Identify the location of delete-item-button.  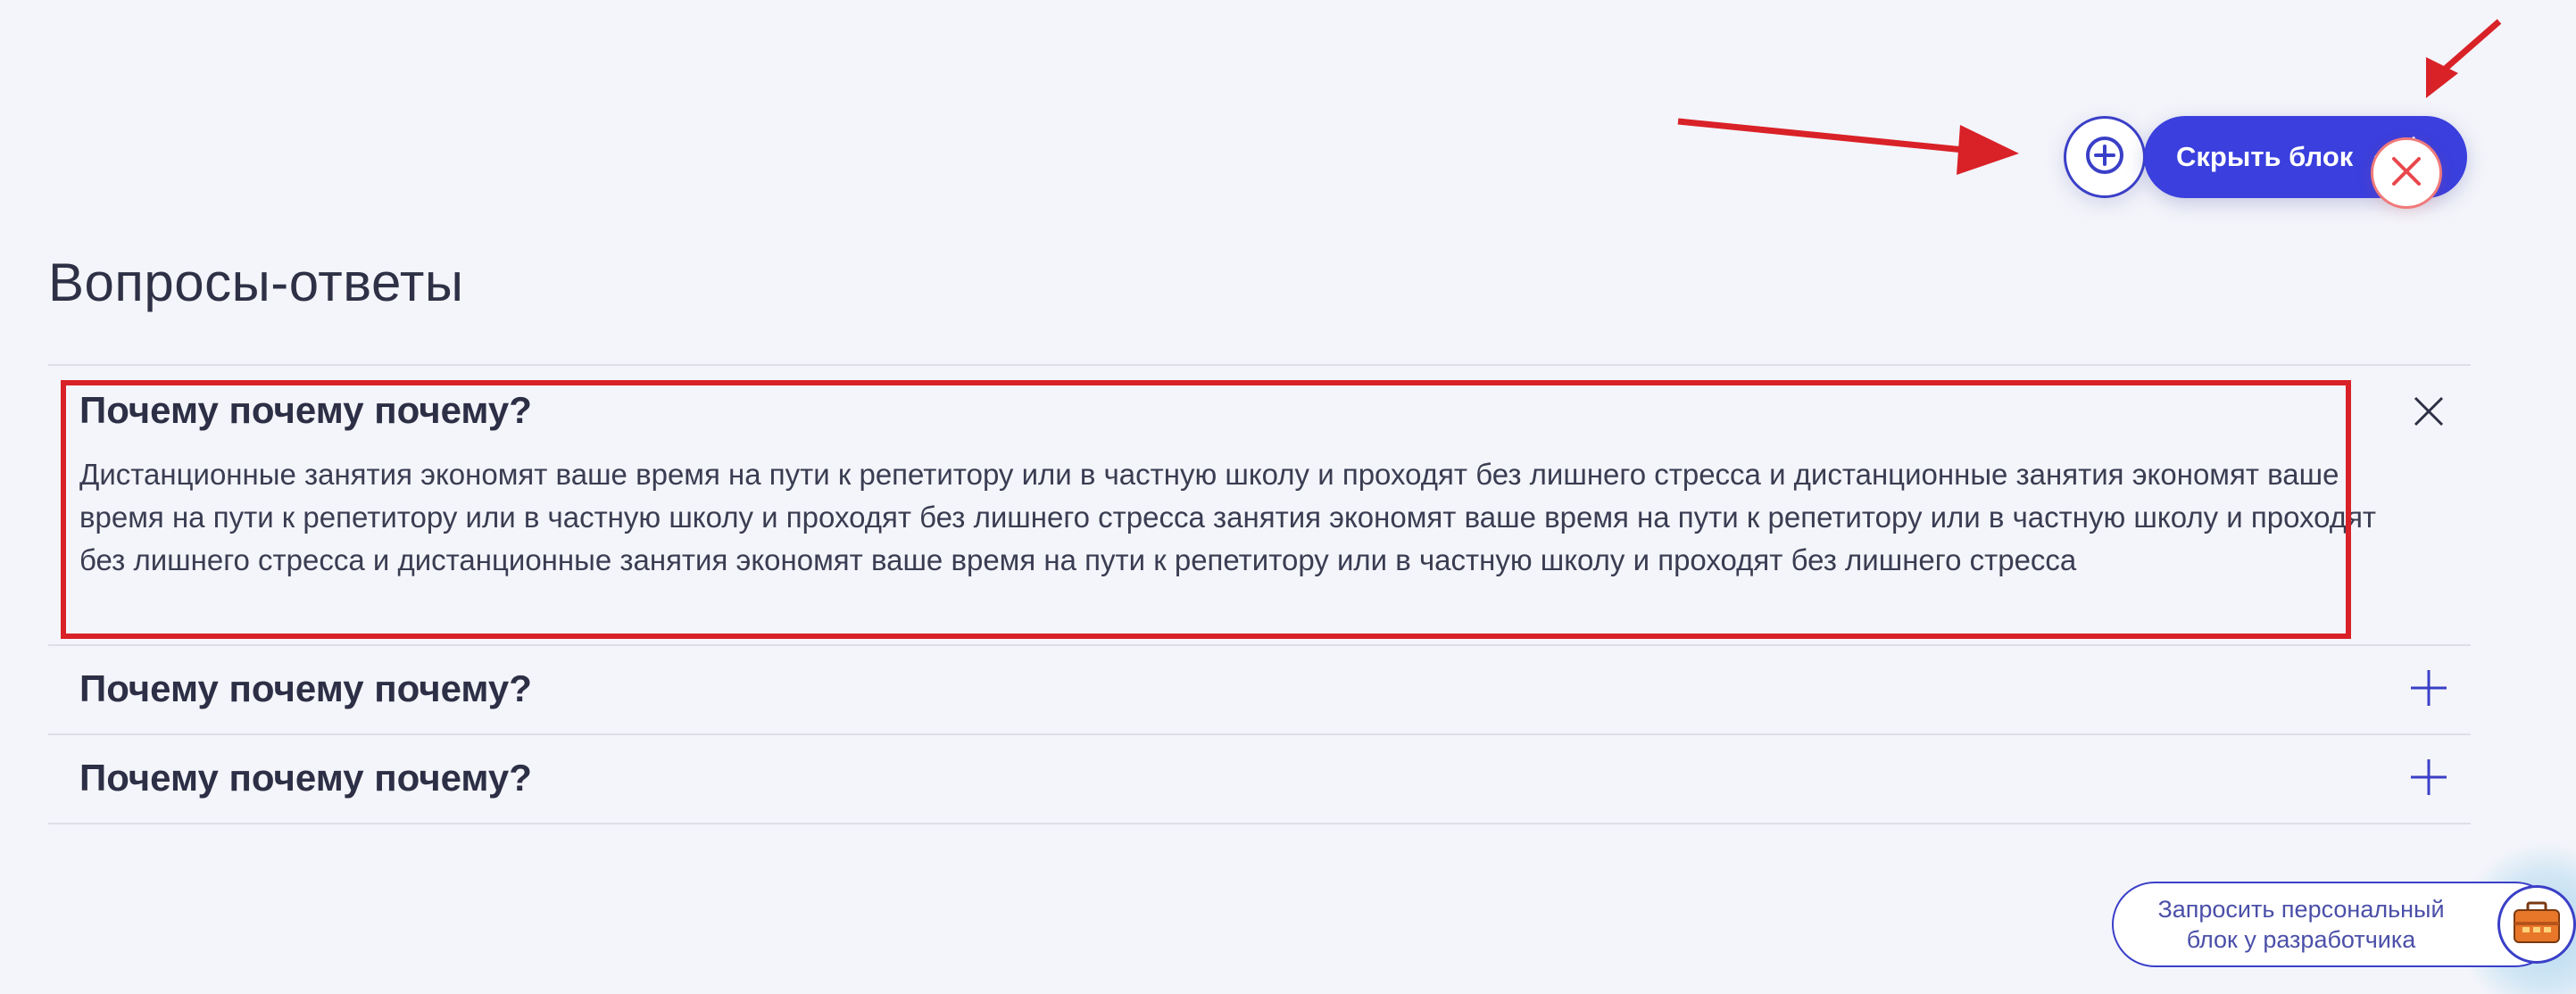
(2407, 173).